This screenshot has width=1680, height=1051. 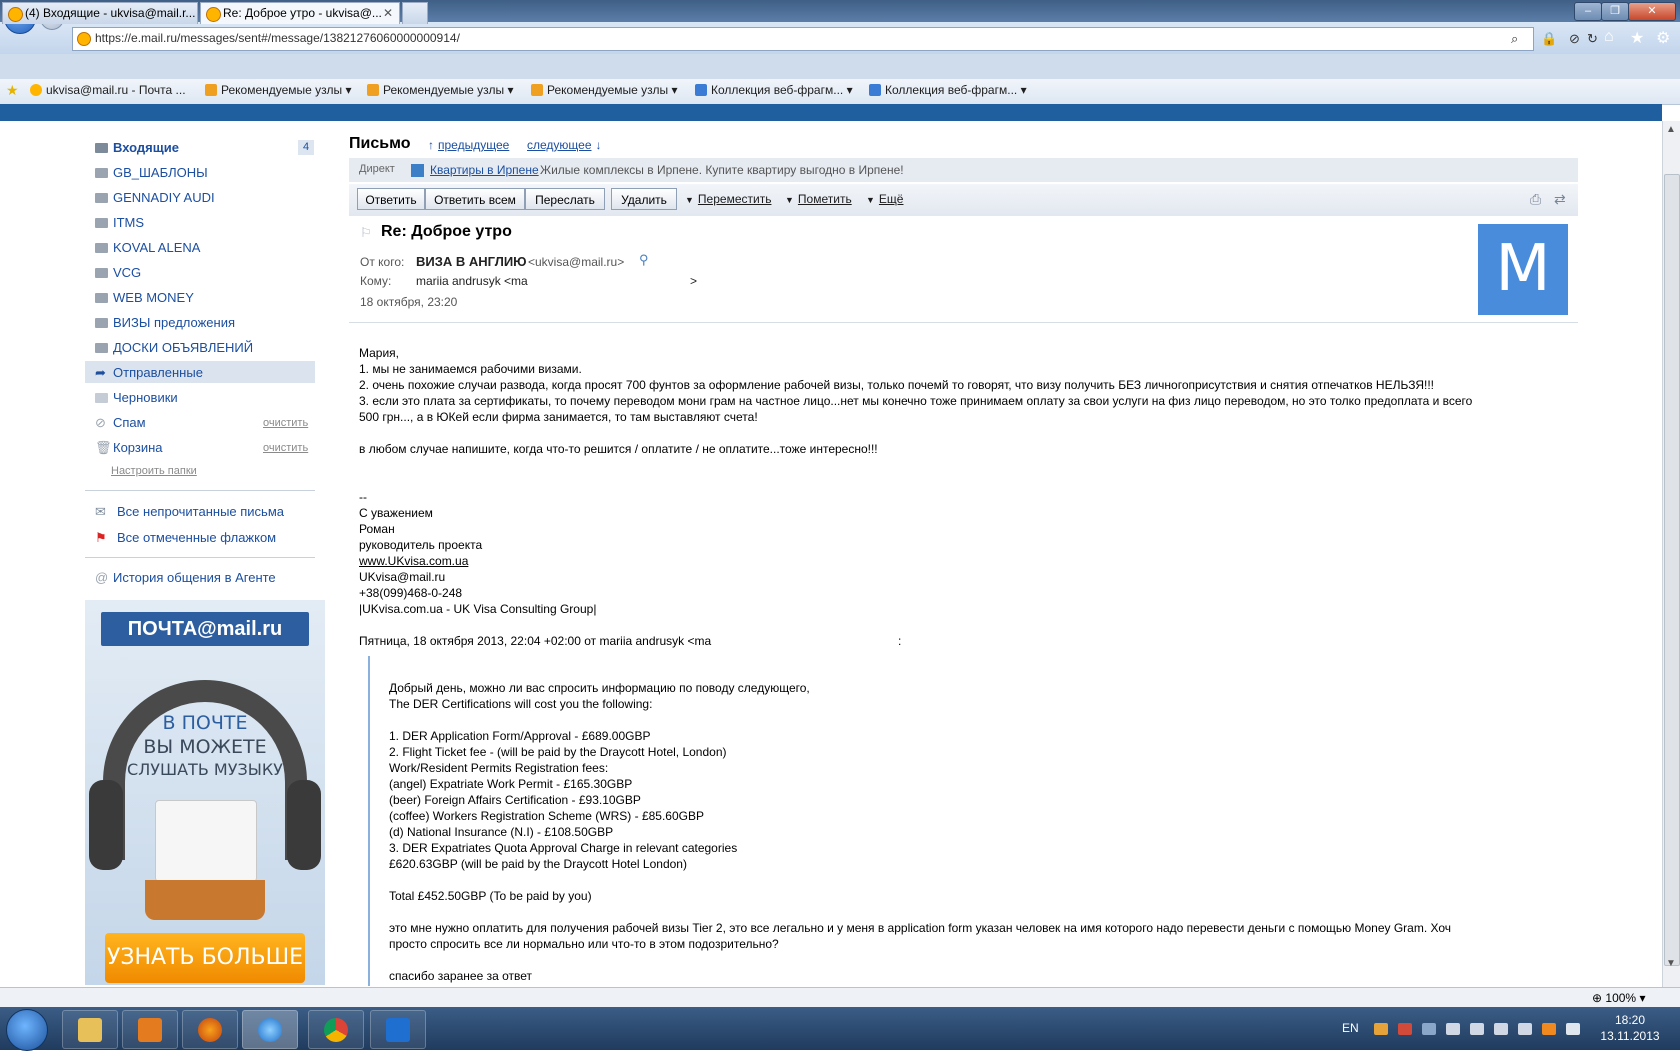 I want to click on clear-spam-link: очистить, so click(x=285, y=423).